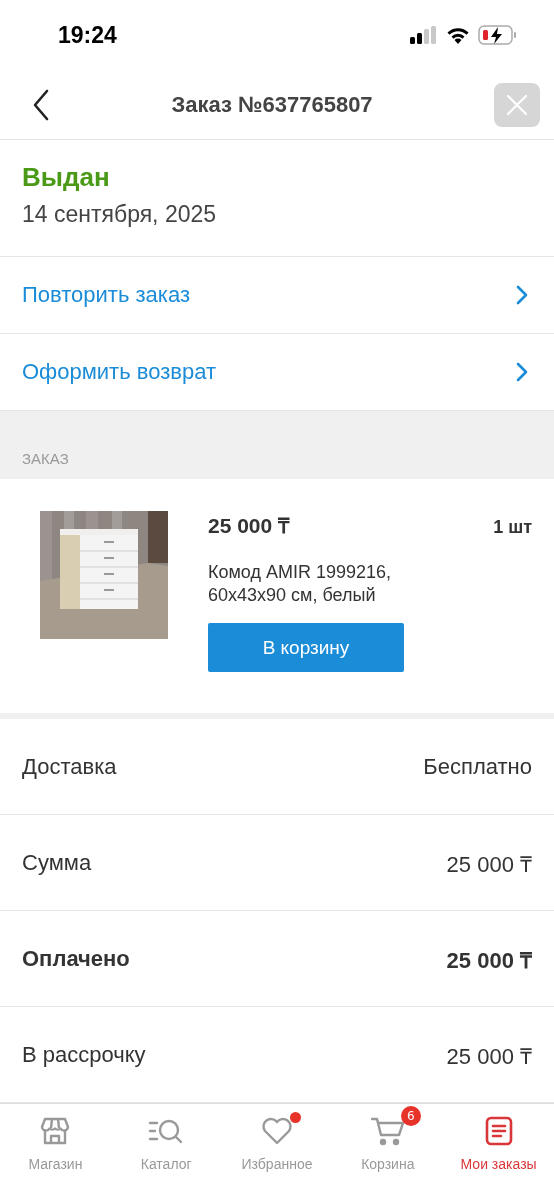 The width and height of the screenshot is (554, 1200). I want to click on cart-icon, so click(387, 1131).